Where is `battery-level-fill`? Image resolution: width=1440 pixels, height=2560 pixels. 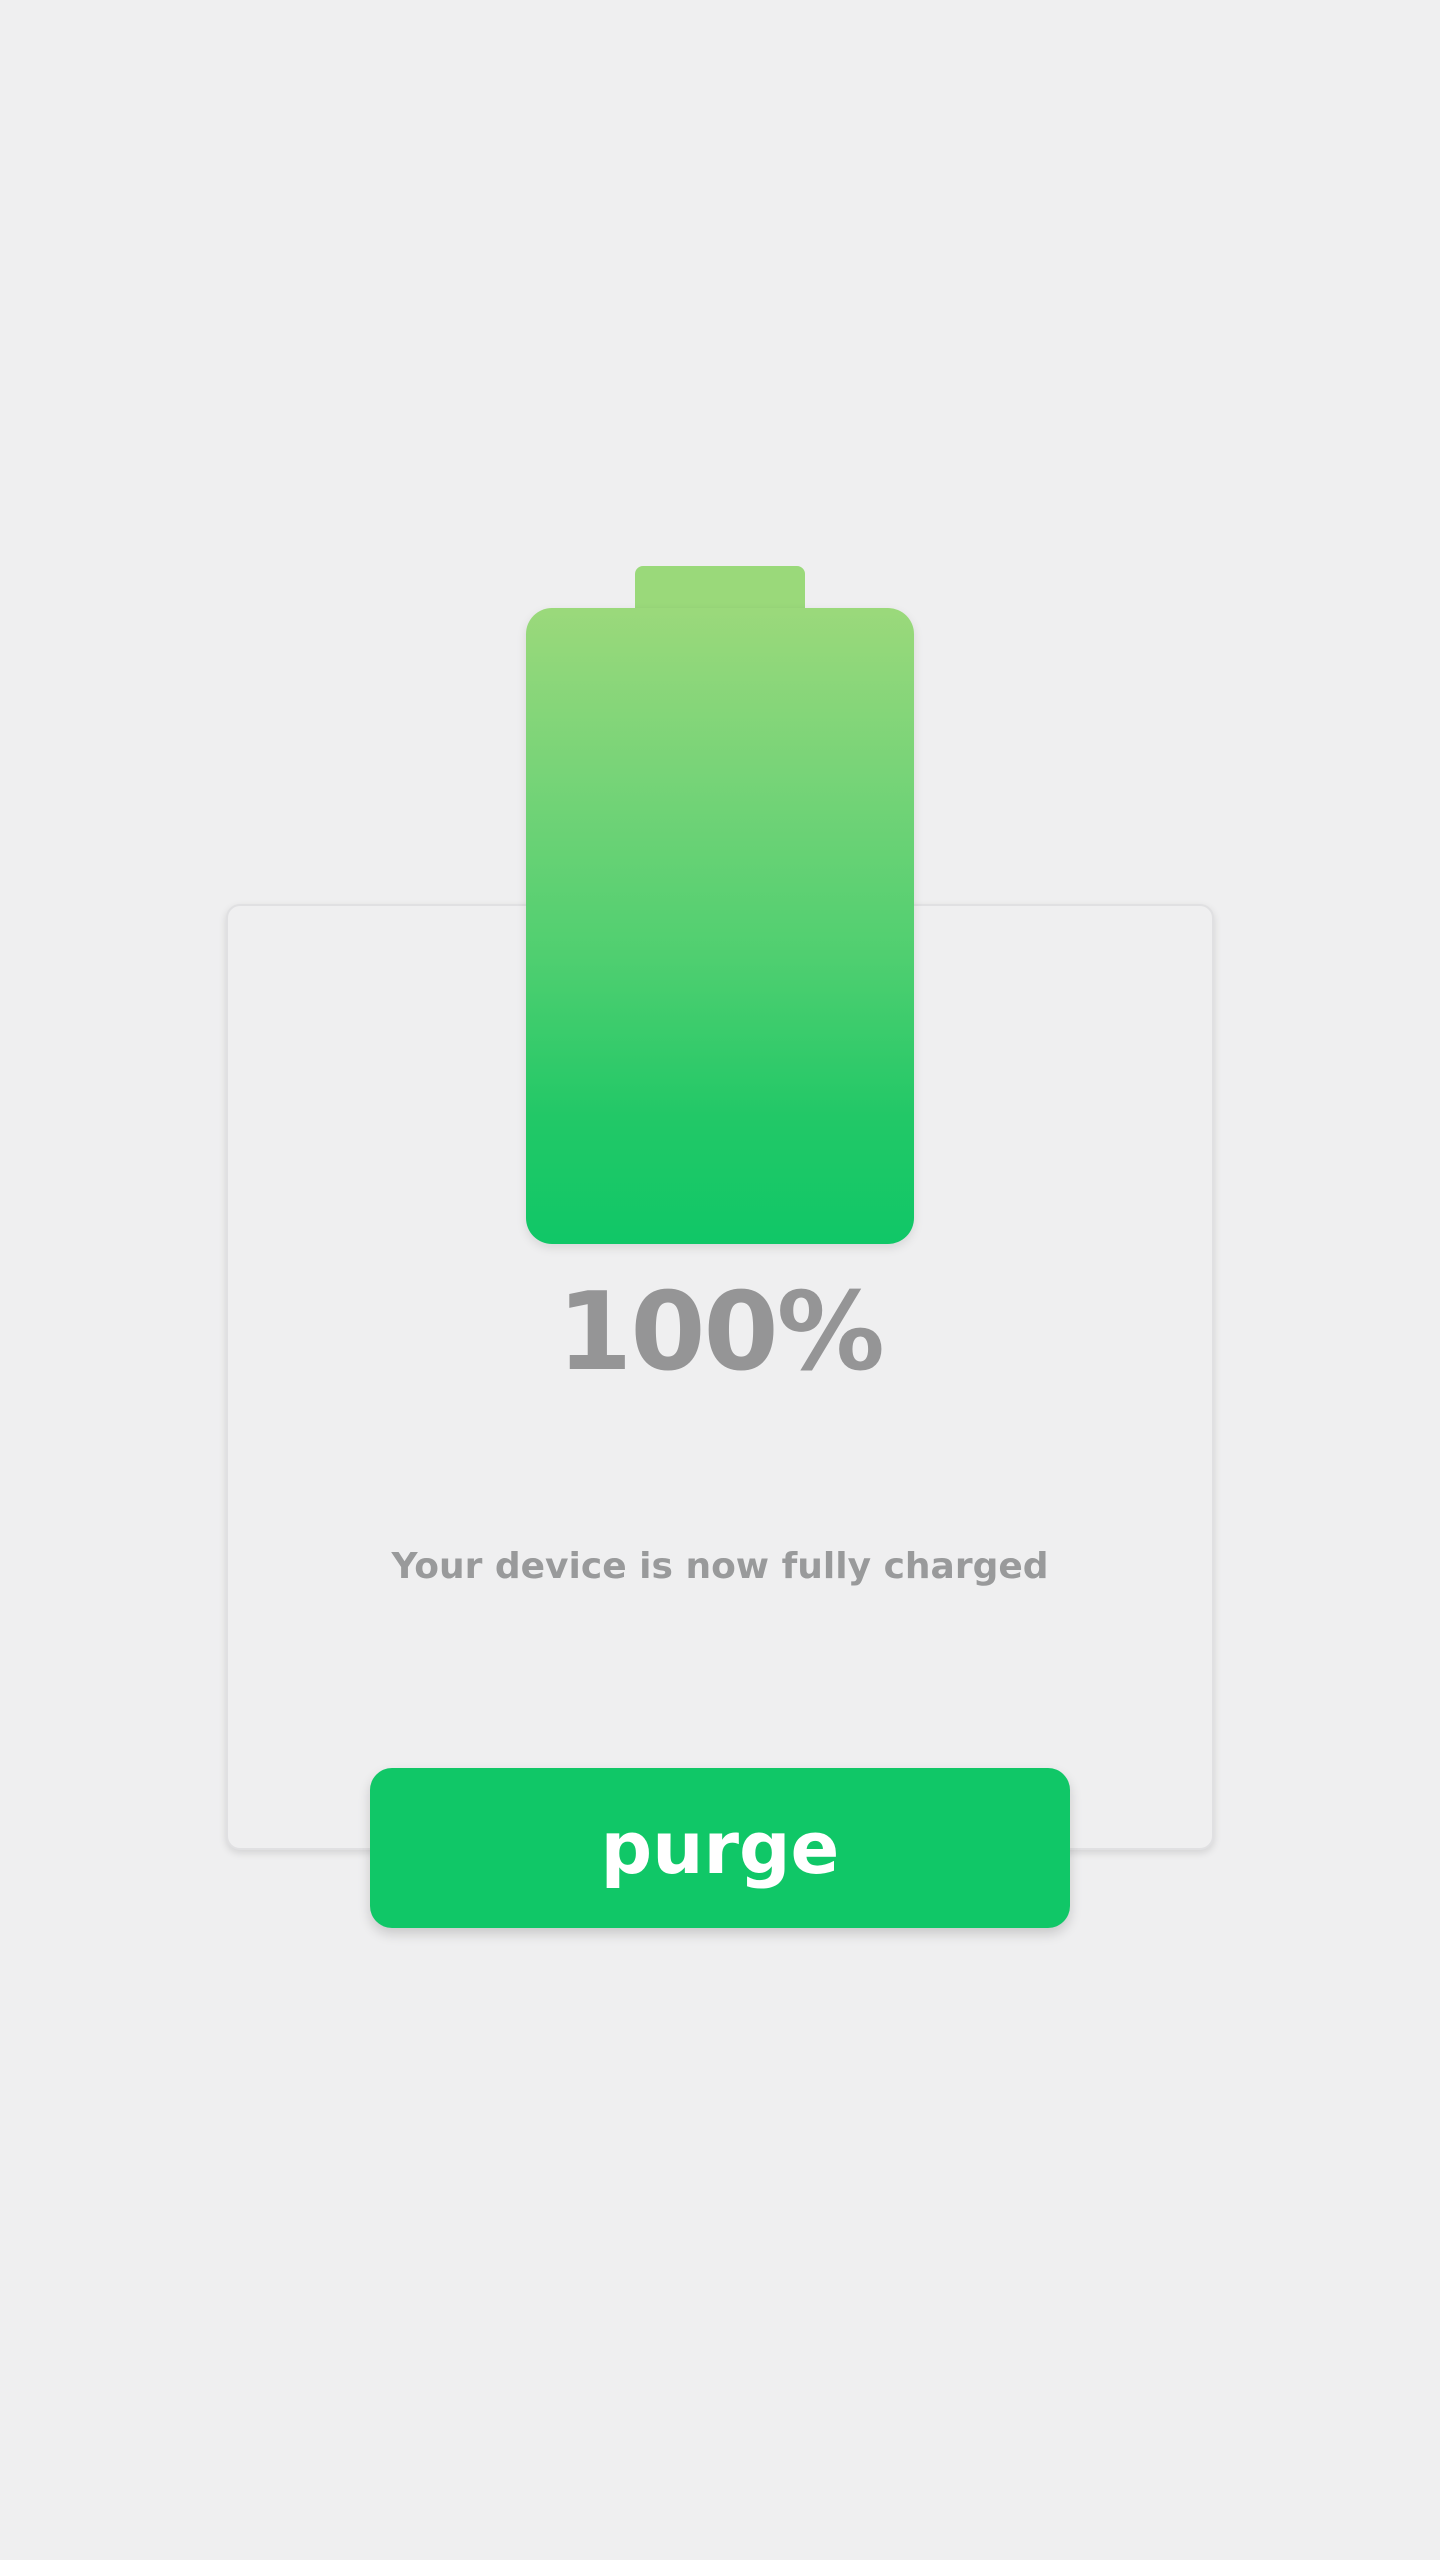
battery-level-fill is located at coordinates (720, 926).